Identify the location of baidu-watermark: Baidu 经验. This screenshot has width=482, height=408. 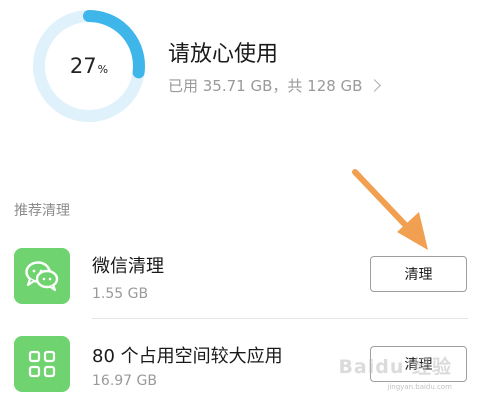
(395, 367).